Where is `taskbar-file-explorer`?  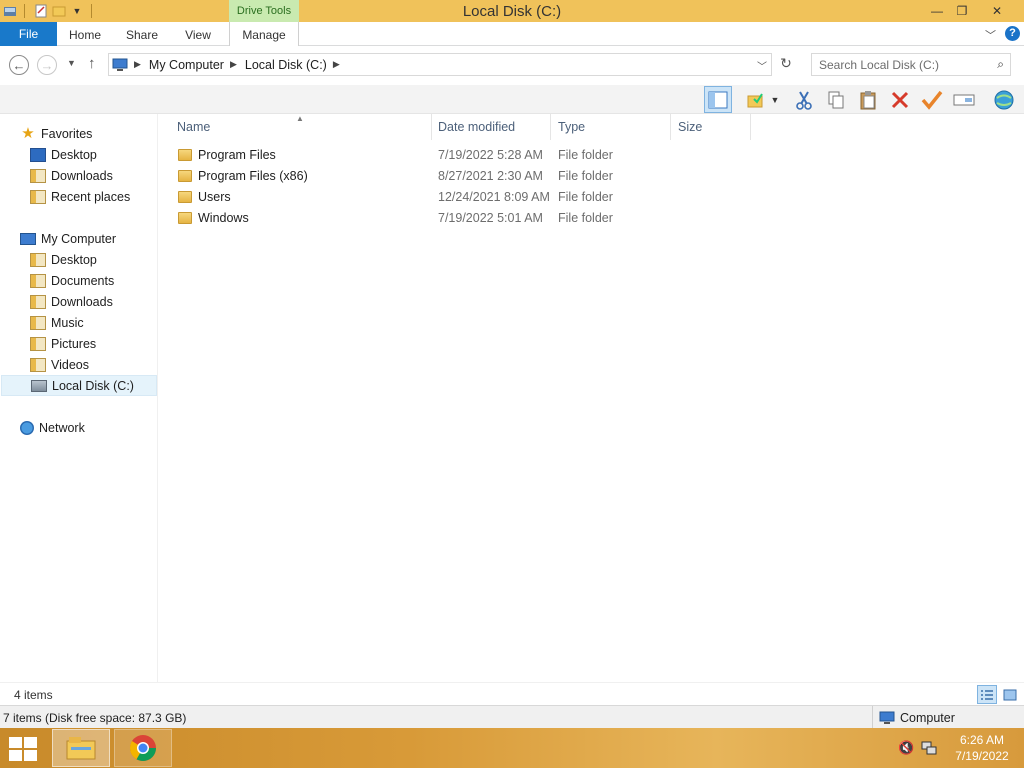 taskbar-file-explorer is located at coordinates (81, 748).